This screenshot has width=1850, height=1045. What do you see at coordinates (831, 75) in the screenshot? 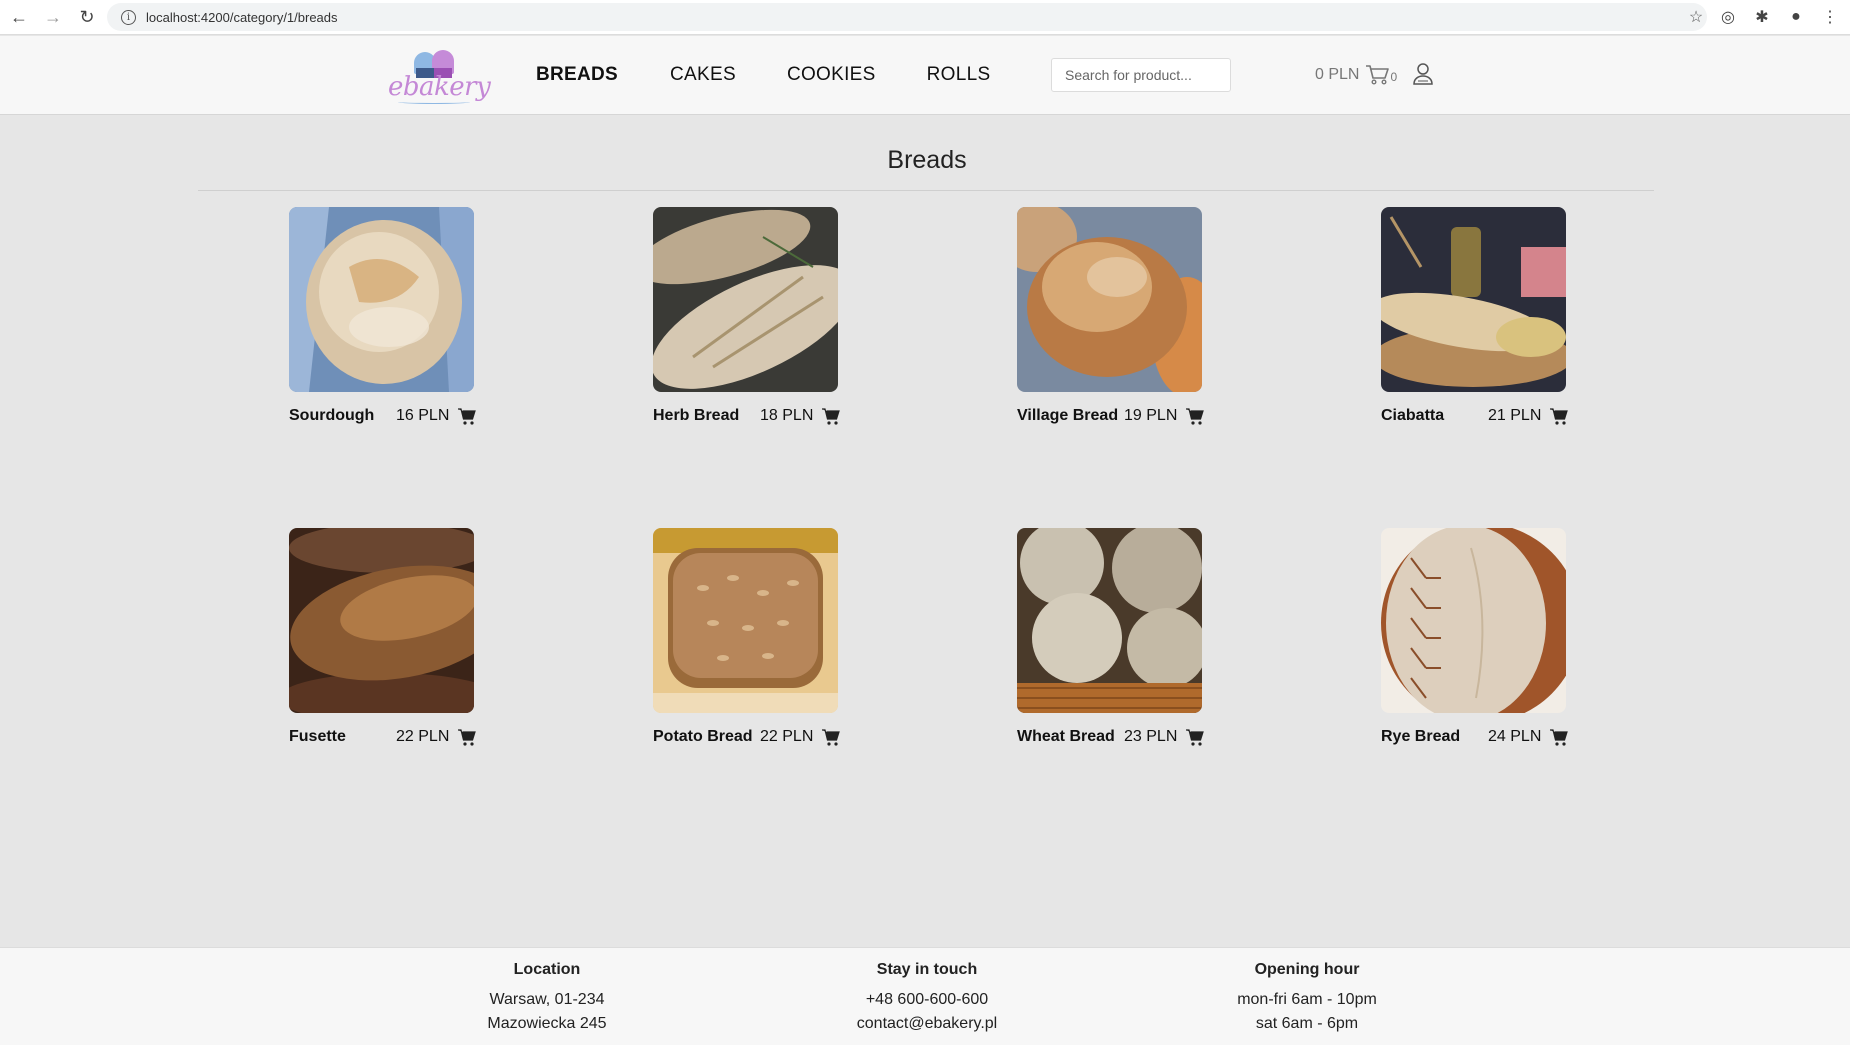
I see `nav-cookies: COOKIES` at bounding box center [831, 75].